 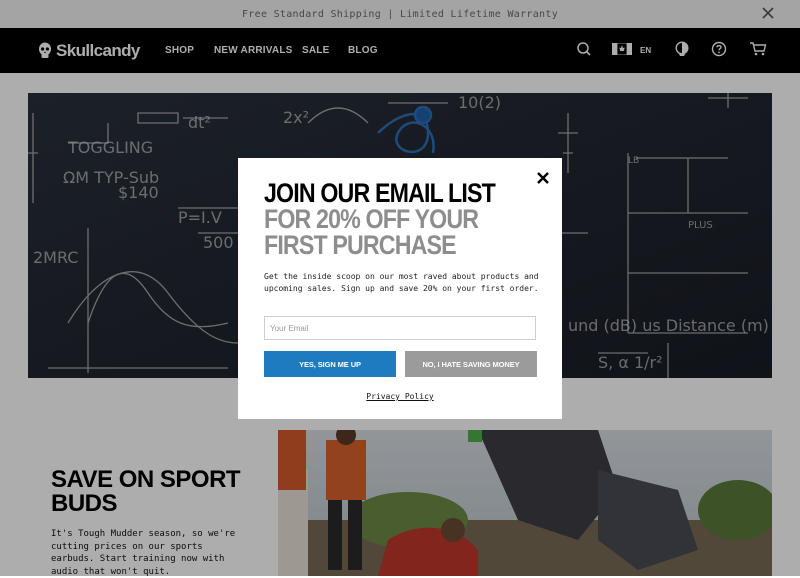 I want to click on modal-subhead: FOR 20% OFF YOUR FIRST PURCHASE, so click(x=371, y=232).